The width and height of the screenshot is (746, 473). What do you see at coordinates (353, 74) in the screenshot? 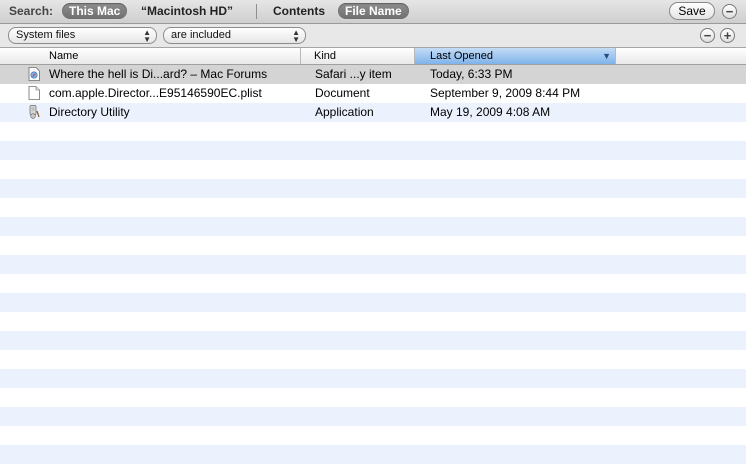
I see `result-kind: Safari ...y item` at bounding box center [353, 74].